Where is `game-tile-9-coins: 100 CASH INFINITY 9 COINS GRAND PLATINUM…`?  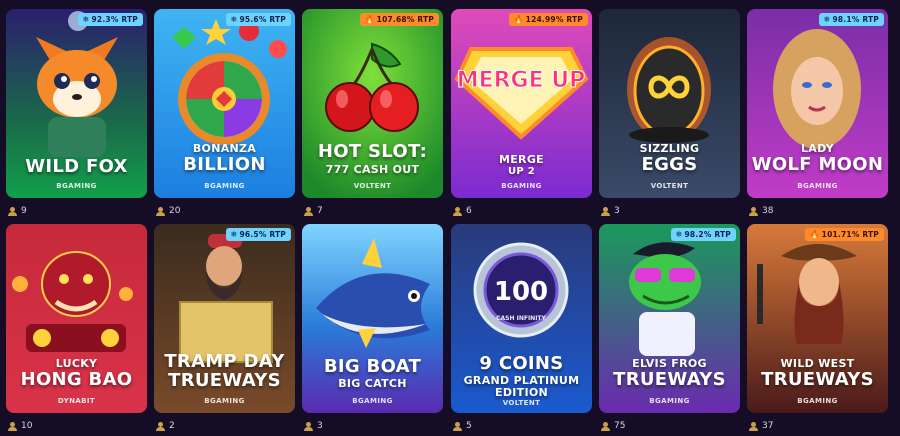 game-tile-9-coins: 100 CASH INFINITY 9 COINS GRAND PLATINUM… is located at coordinates (521, 330).